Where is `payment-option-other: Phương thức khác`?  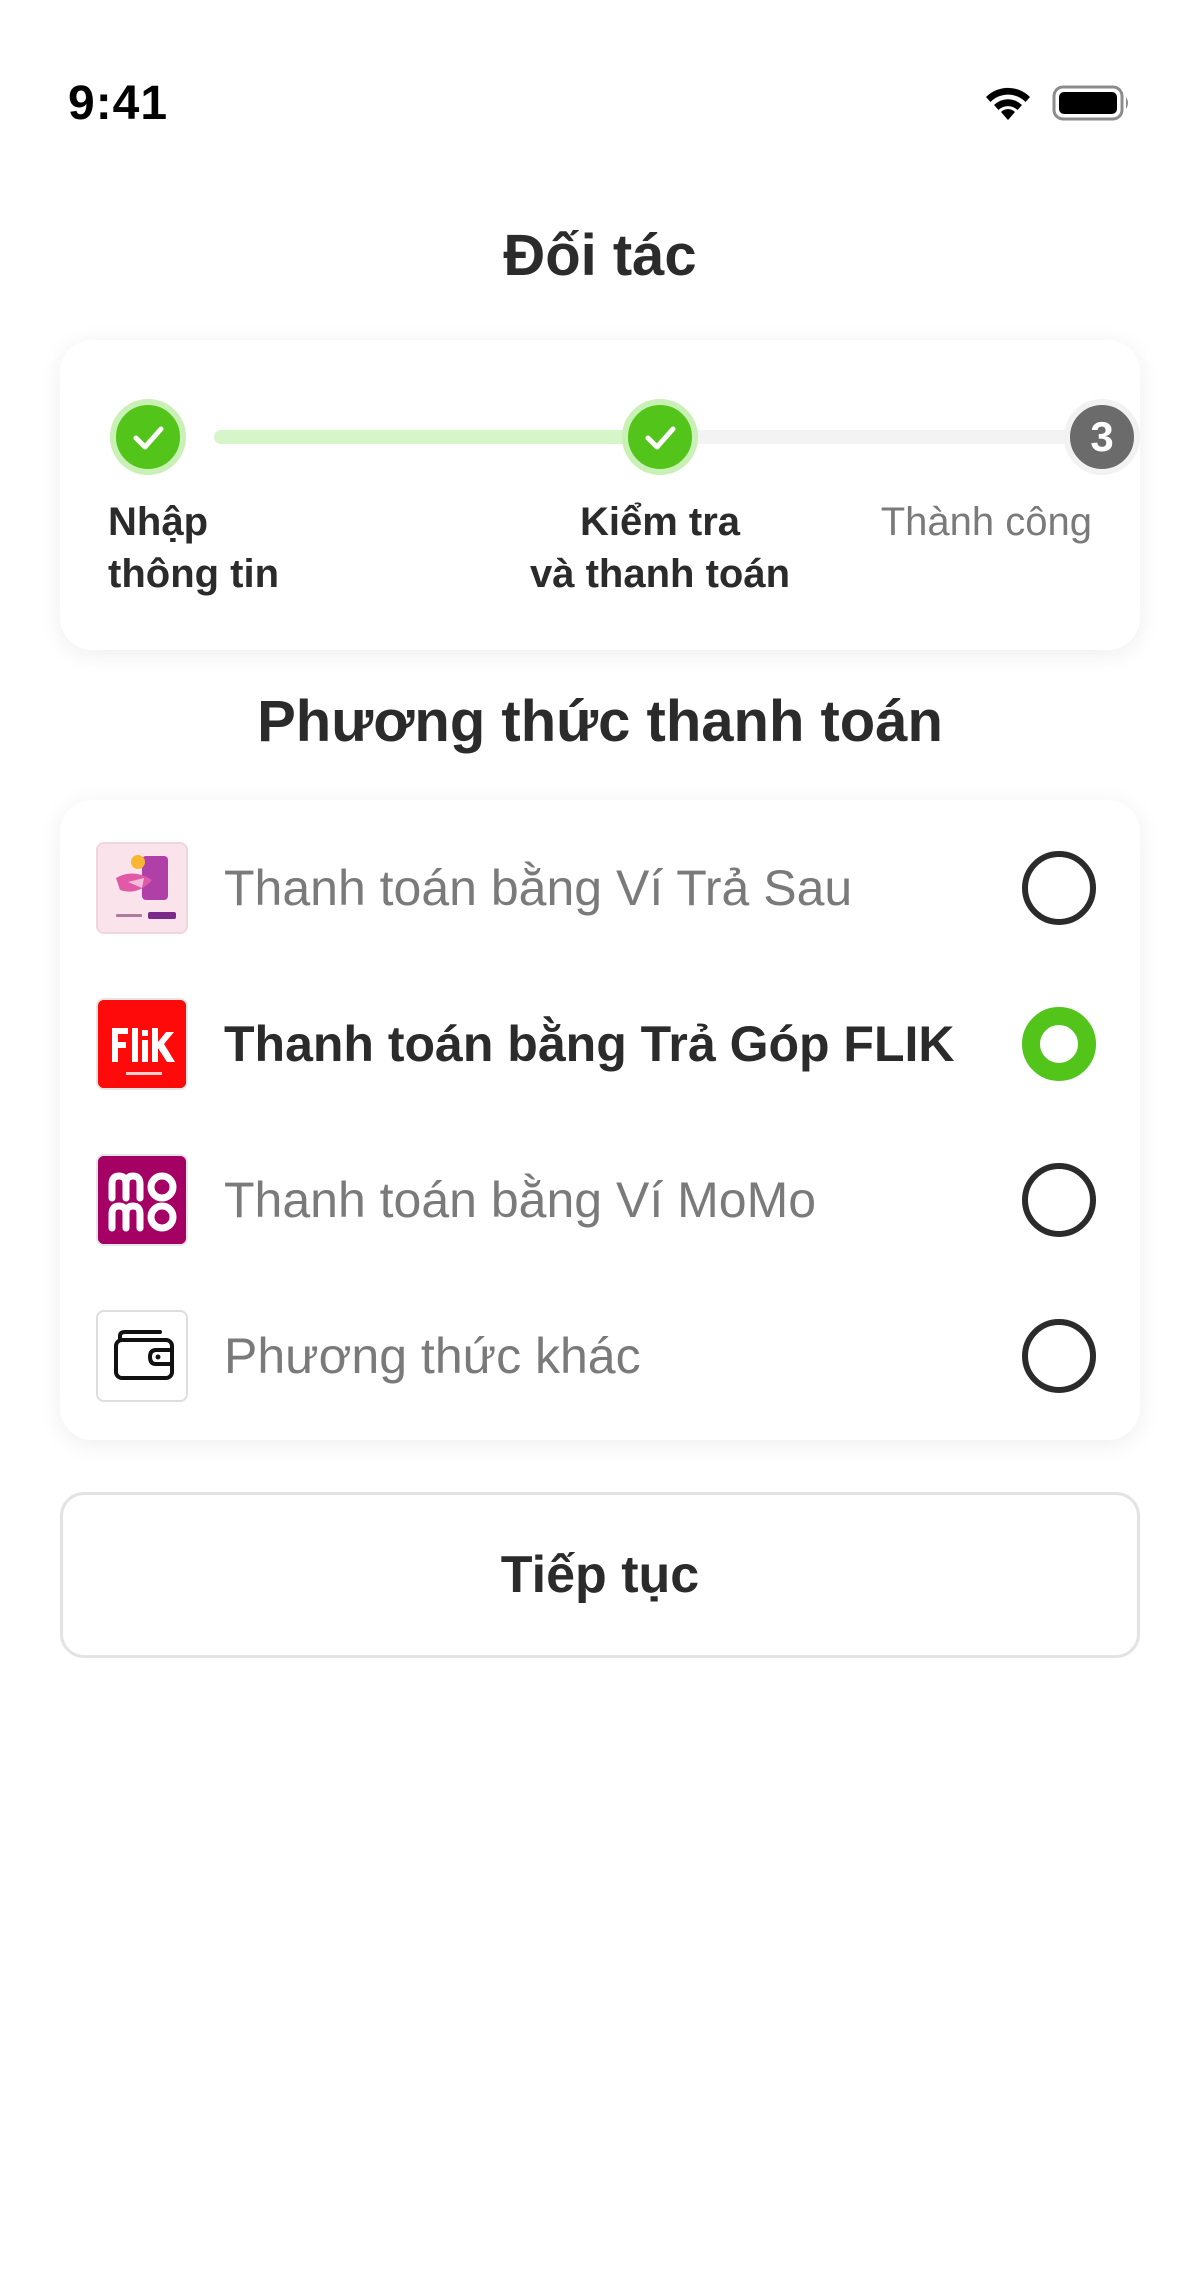
payment-option-other: Phương thức khác is located at coordinates (600, 1356).